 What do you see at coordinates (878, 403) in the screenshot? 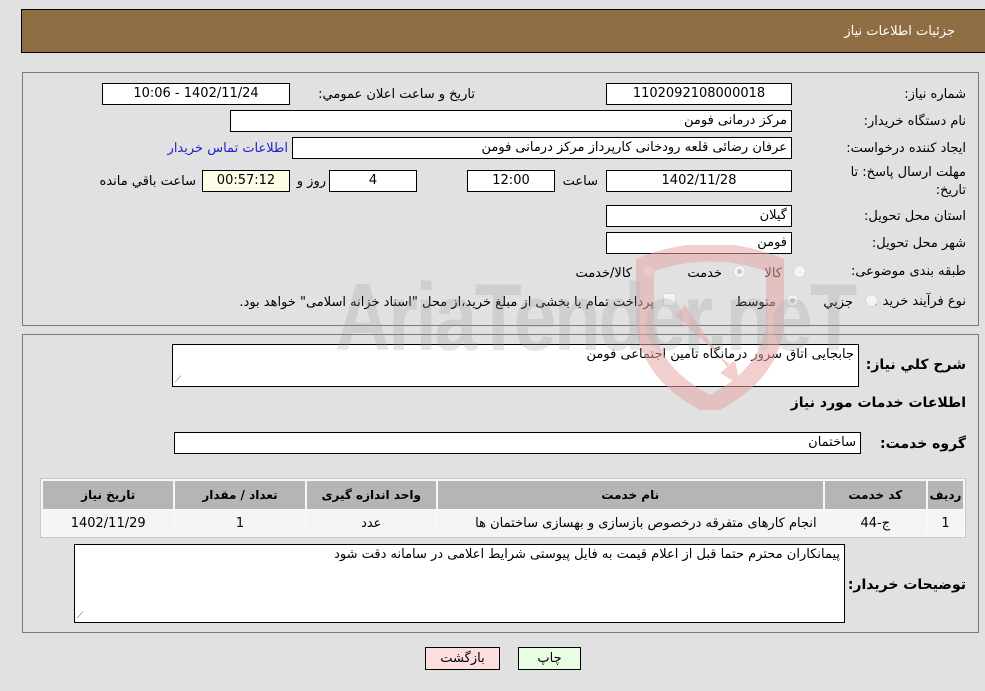
I see `services-heading: اطلاعات خدمات مورد نياز` at bounding box center [878, 403].